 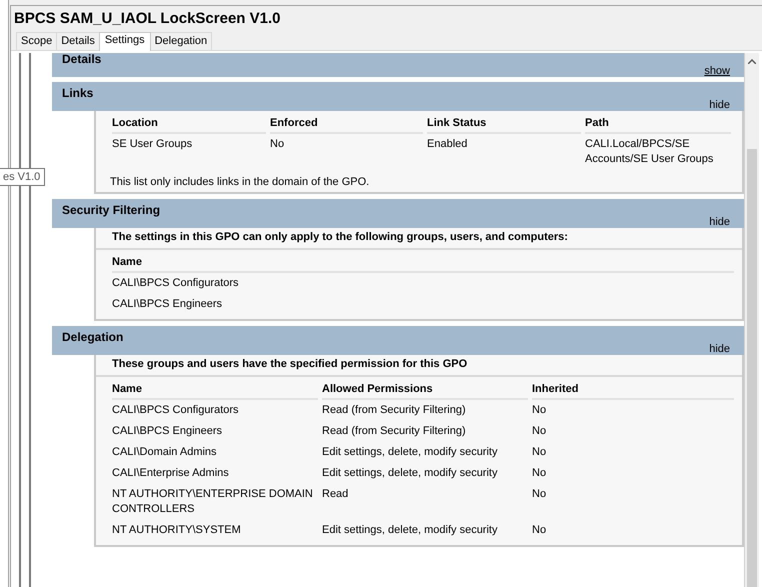 I want to click on column-header: Allowed Permissions, so click(x=425, y=388).